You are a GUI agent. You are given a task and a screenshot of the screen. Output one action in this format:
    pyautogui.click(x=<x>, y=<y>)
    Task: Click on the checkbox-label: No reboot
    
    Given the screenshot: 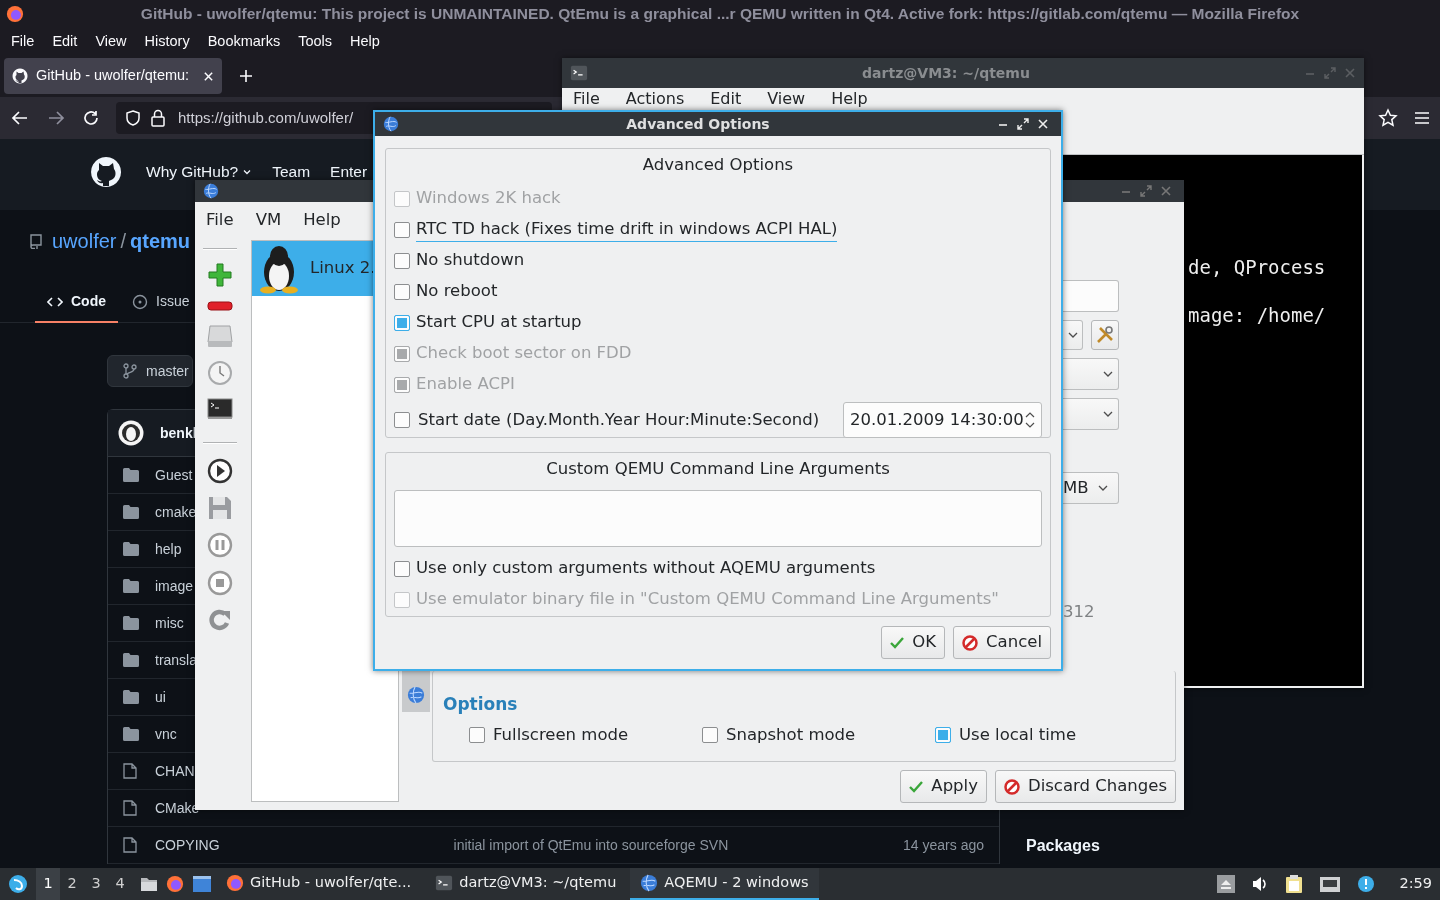 What is the action you would take?
    pyautogui.click(x=457, y=291)
    